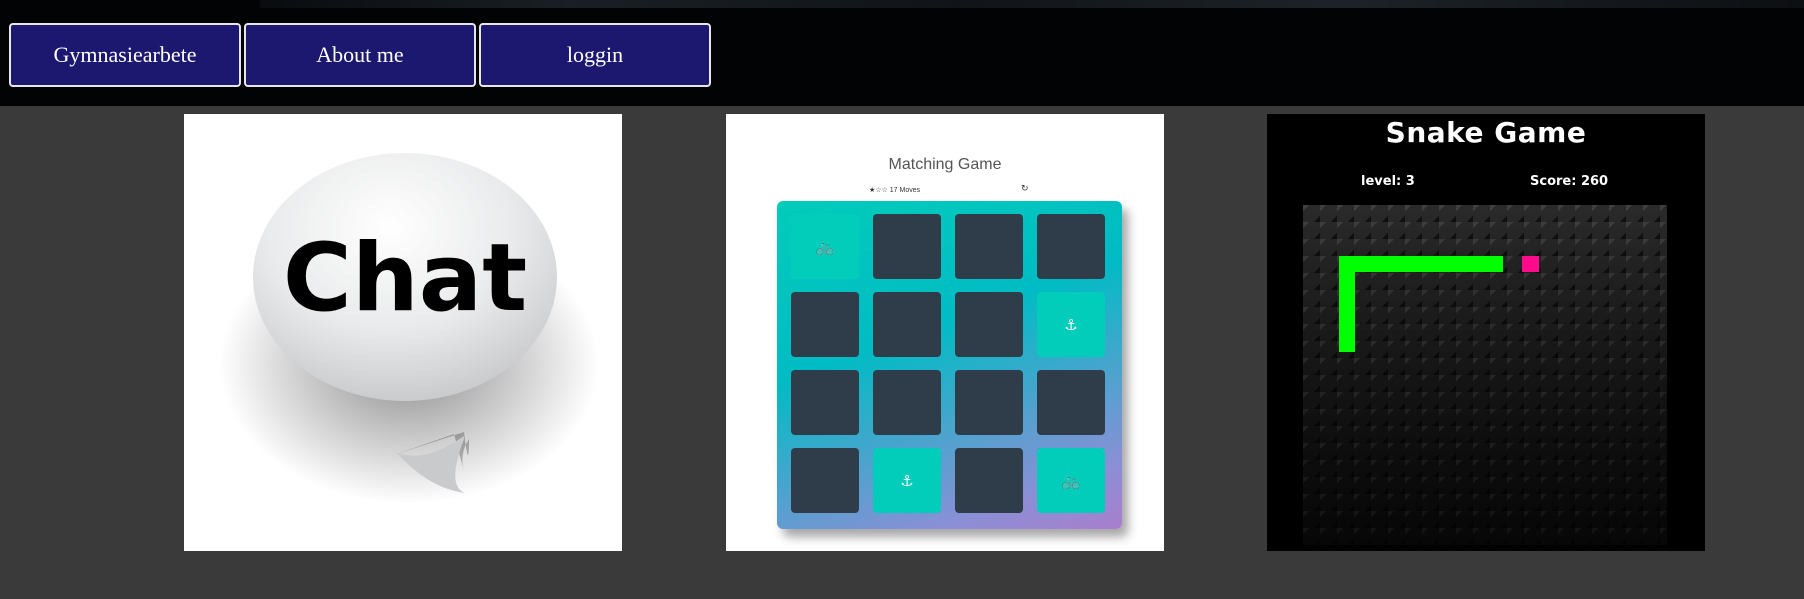 This screenshot has width=1804, height=599. Describe the element at coordinates (1486, 132) in the screenshot. I see `snake-game-title: Snake Game` at that location.